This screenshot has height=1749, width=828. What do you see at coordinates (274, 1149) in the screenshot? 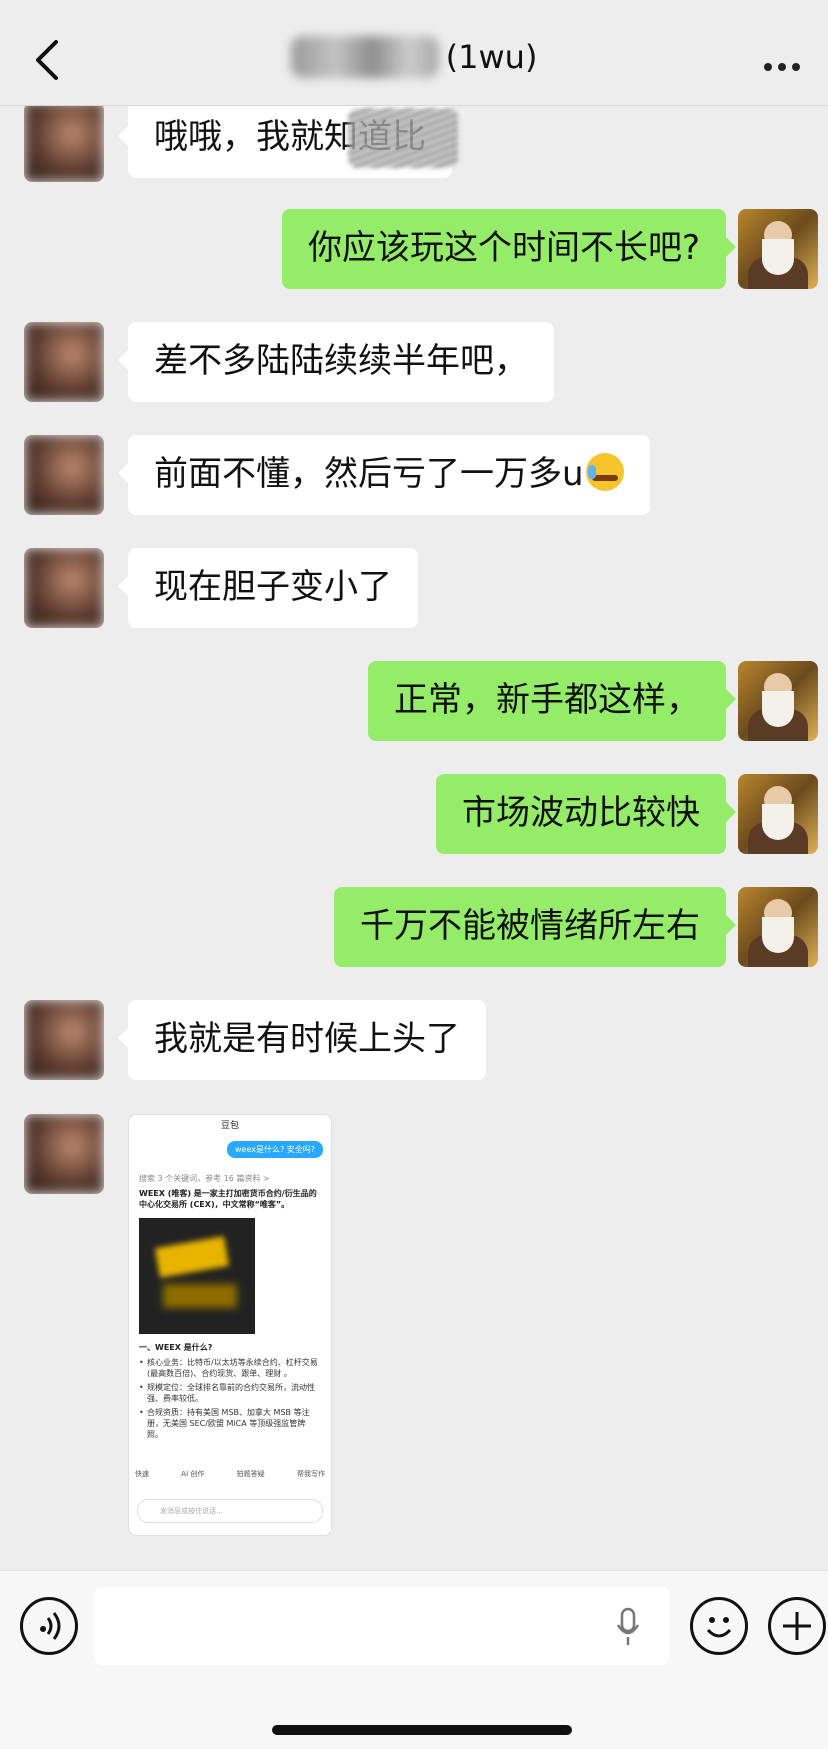
I see `screenshot-question-bubble: weex是什么? 安全吗?` at bounding box center [274, 1149].